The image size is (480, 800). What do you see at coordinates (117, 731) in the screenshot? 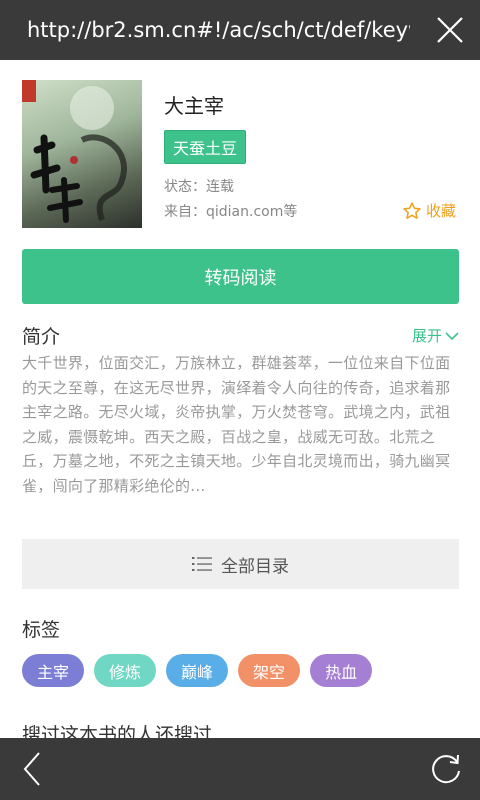
I see `related-heading: 搜过这本书的人还搜过` at bounding box center [117, 731].